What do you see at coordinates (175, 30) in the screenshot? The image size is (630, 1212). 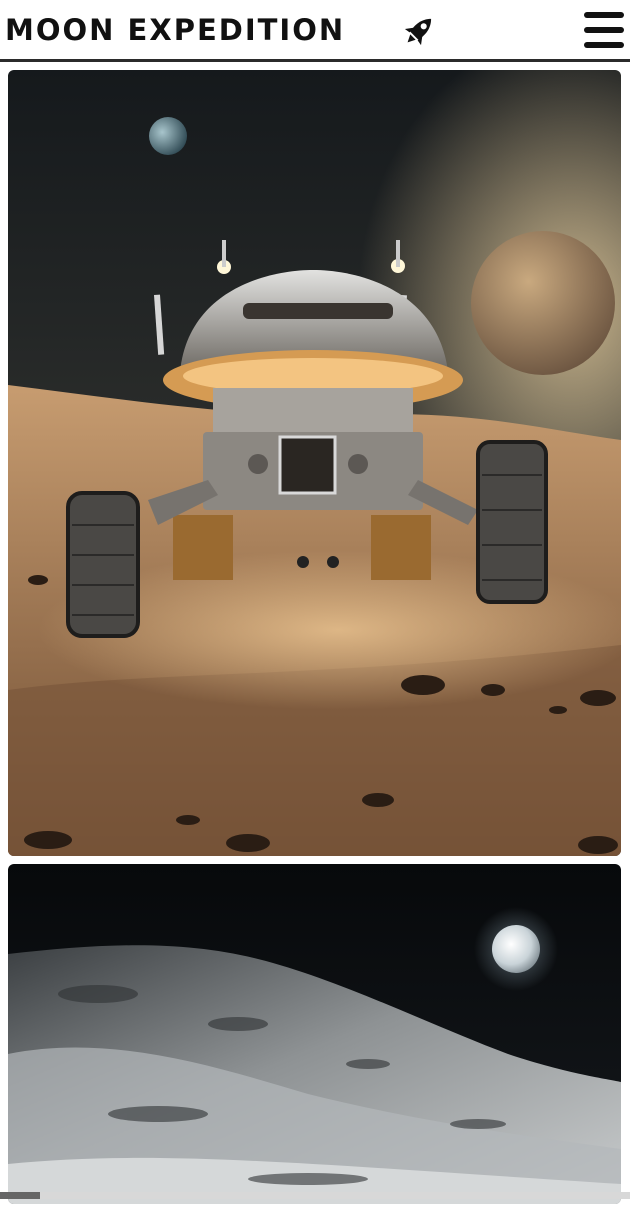 I see `site-title: MOON EXPEDITION` at bounding box center [175, 30].